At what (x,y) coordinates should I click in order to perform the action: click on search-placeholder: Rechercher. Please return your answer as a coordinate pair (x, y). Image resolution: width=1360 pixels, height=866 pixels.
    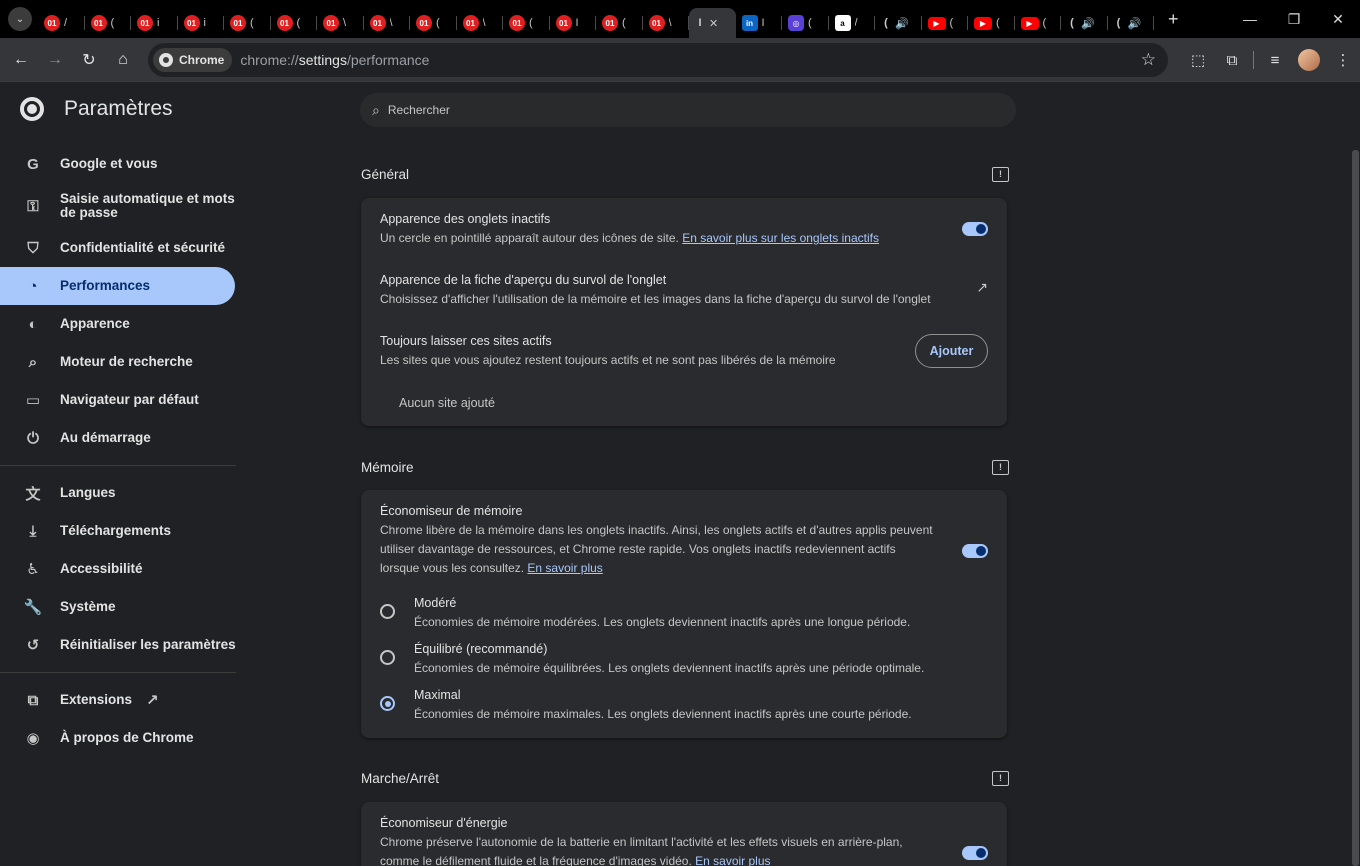
    Looking at the image, I should click on (418, 110).